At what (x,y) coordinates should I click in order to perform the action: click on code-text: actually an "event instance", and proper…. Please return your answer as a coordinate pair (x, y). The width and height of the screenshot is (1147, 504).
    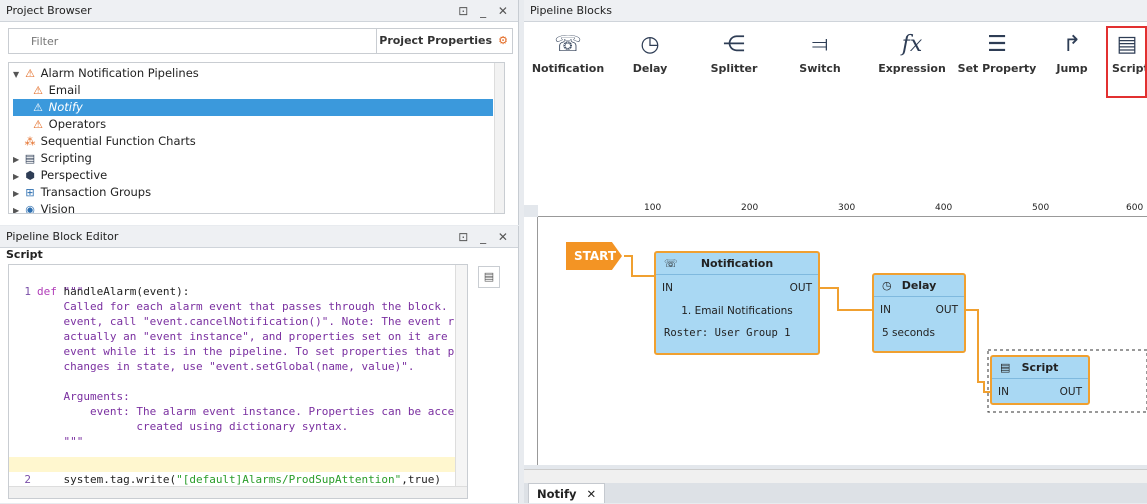
    Looking at the image, I should click on (242, 336).